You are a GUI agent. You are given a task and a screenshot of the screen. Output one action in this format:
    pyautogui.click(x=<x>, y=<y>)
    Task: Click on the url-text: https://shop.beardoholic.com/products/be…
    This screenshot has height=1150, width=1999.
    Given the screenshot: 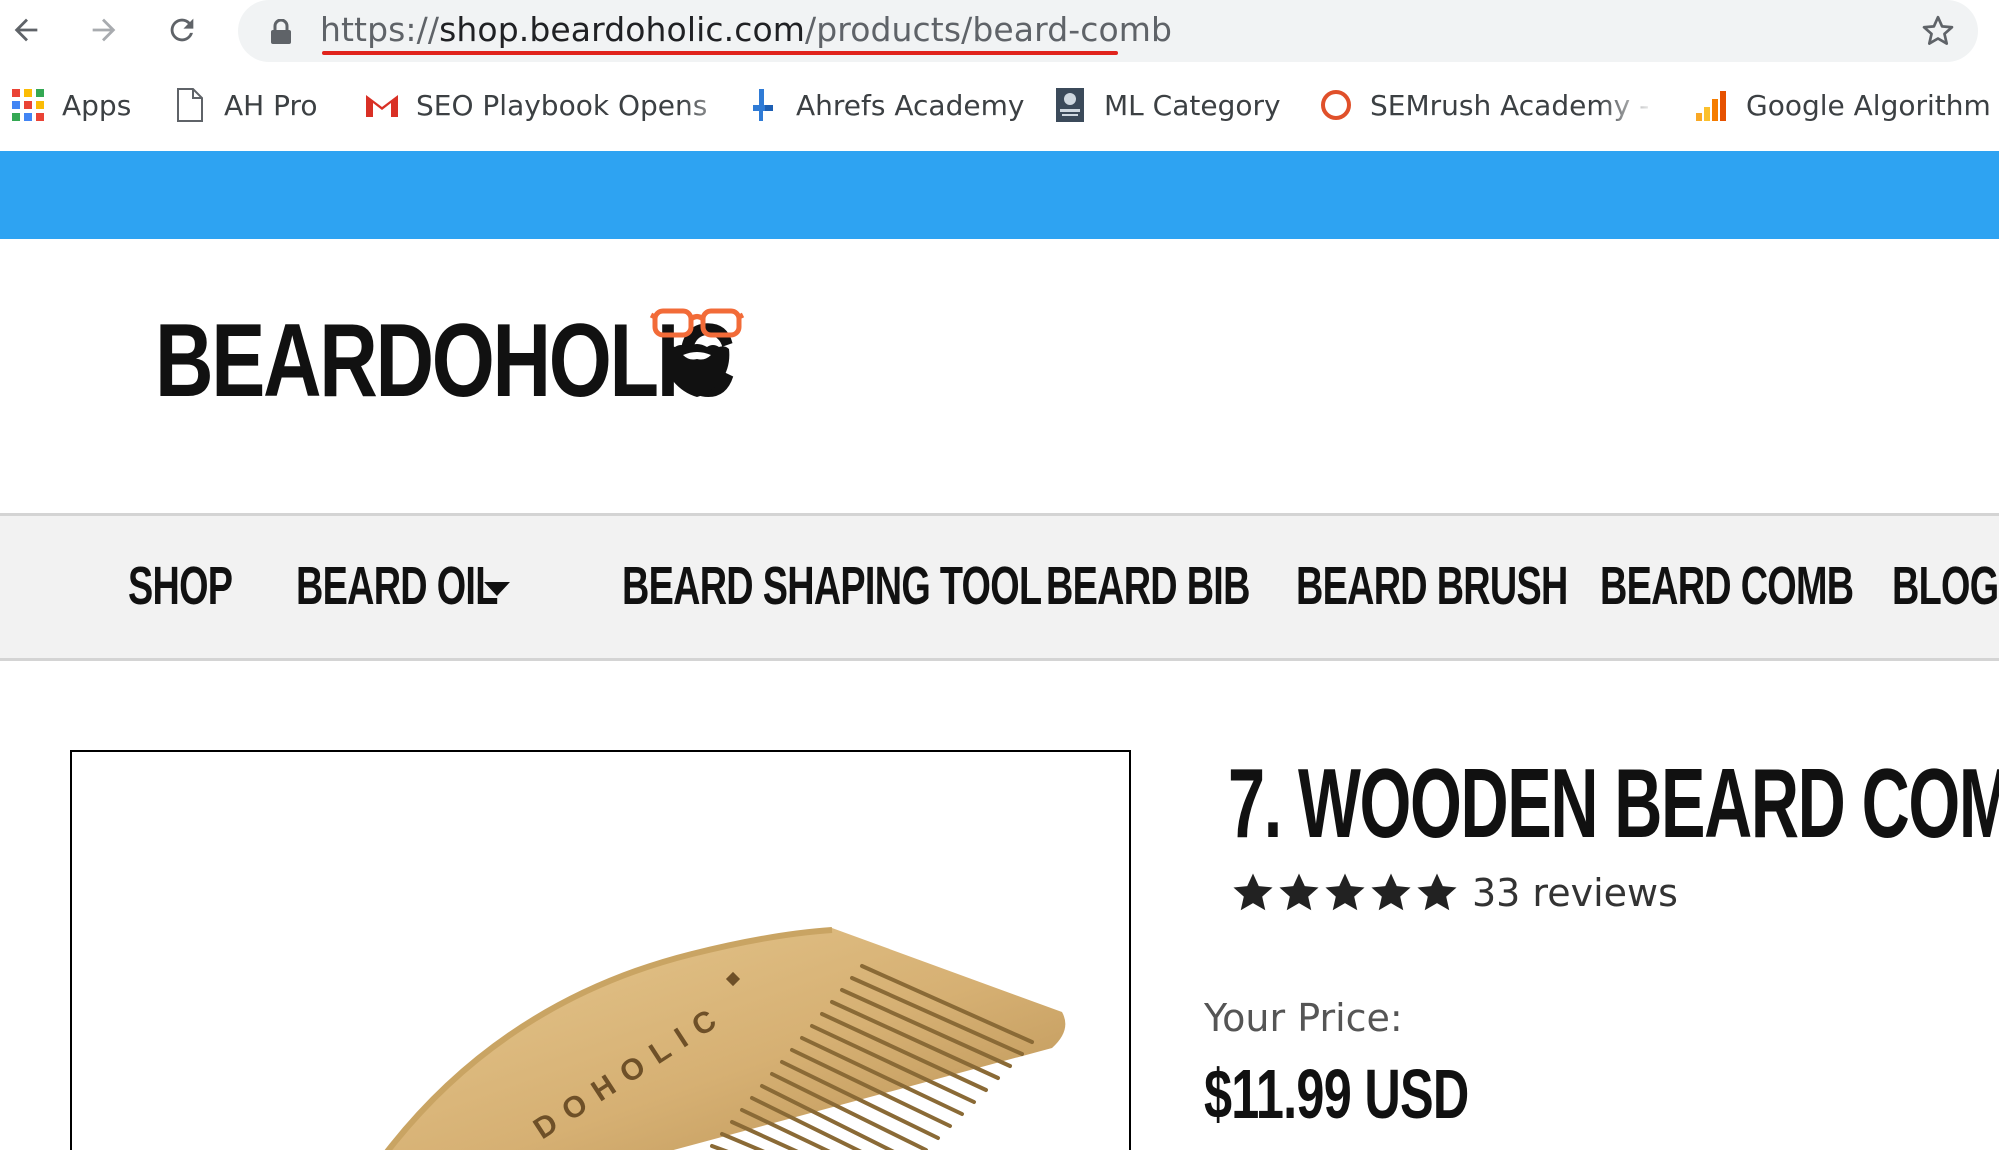 What is the action you would take?
    pyautogui.click(x=746, y=30)
    